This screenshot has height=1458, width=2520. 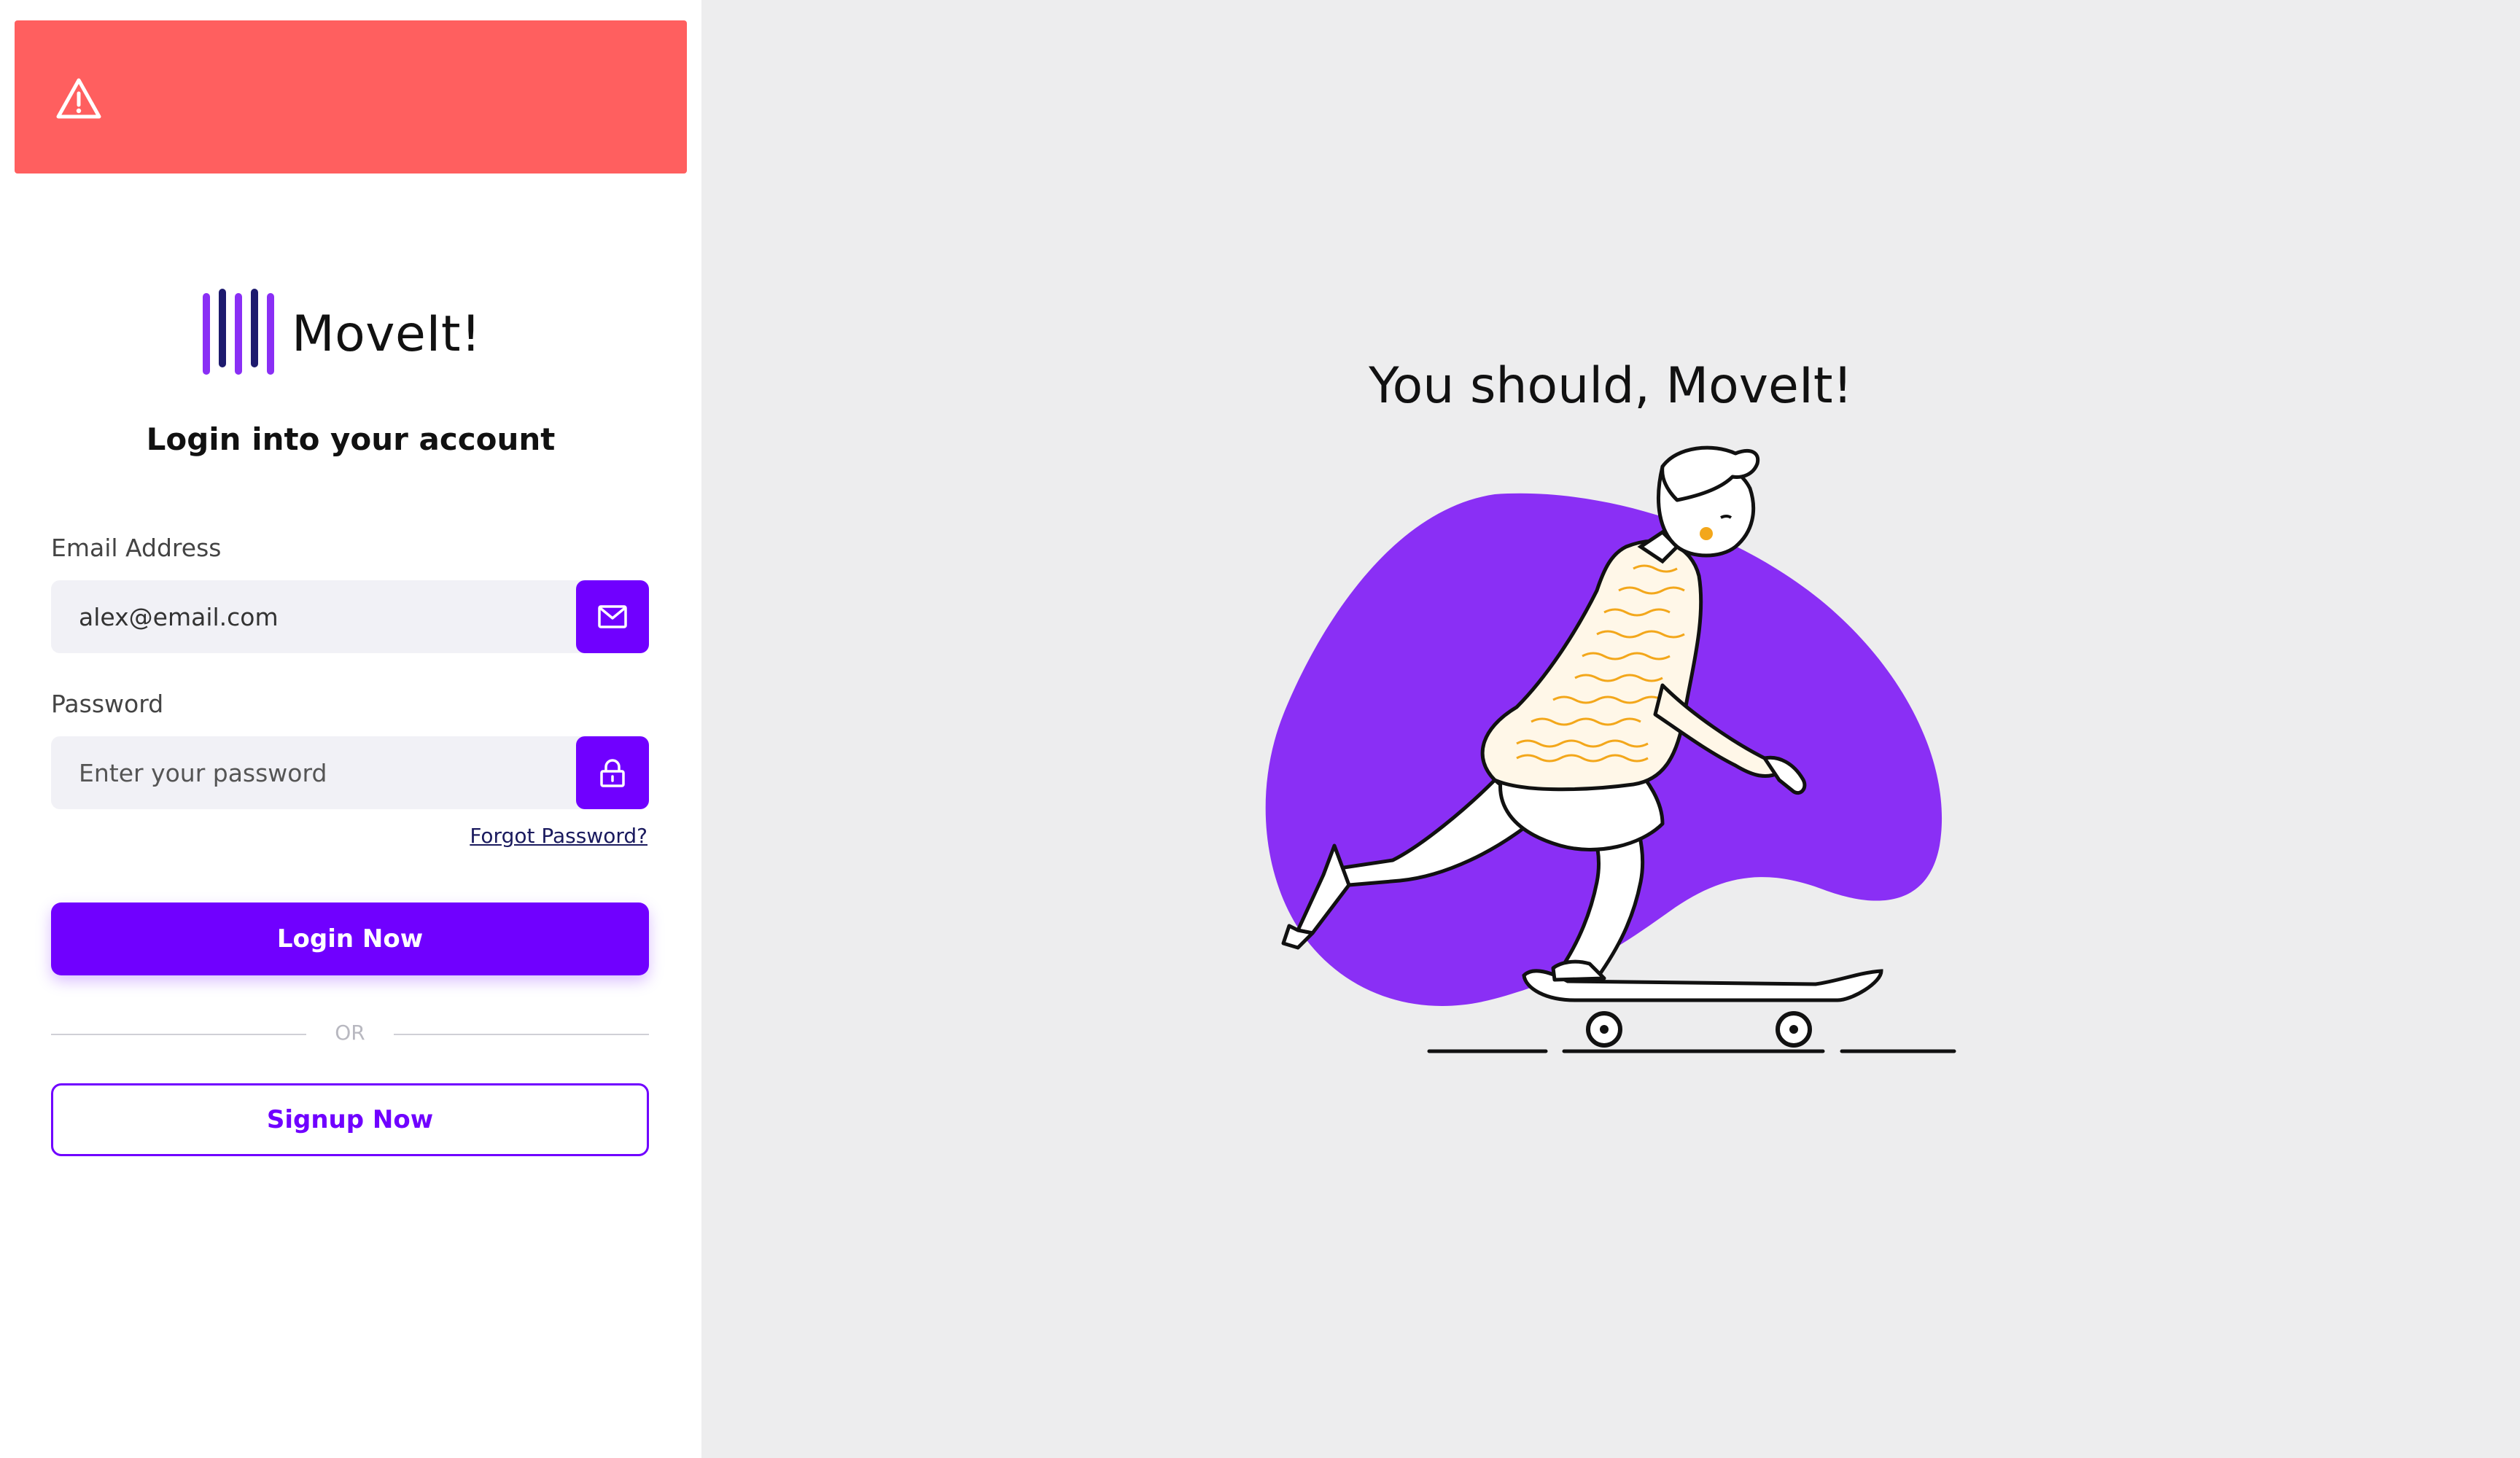 I want to click on forgot-password-link: Forgot Password?, so click(x=559, y=836).